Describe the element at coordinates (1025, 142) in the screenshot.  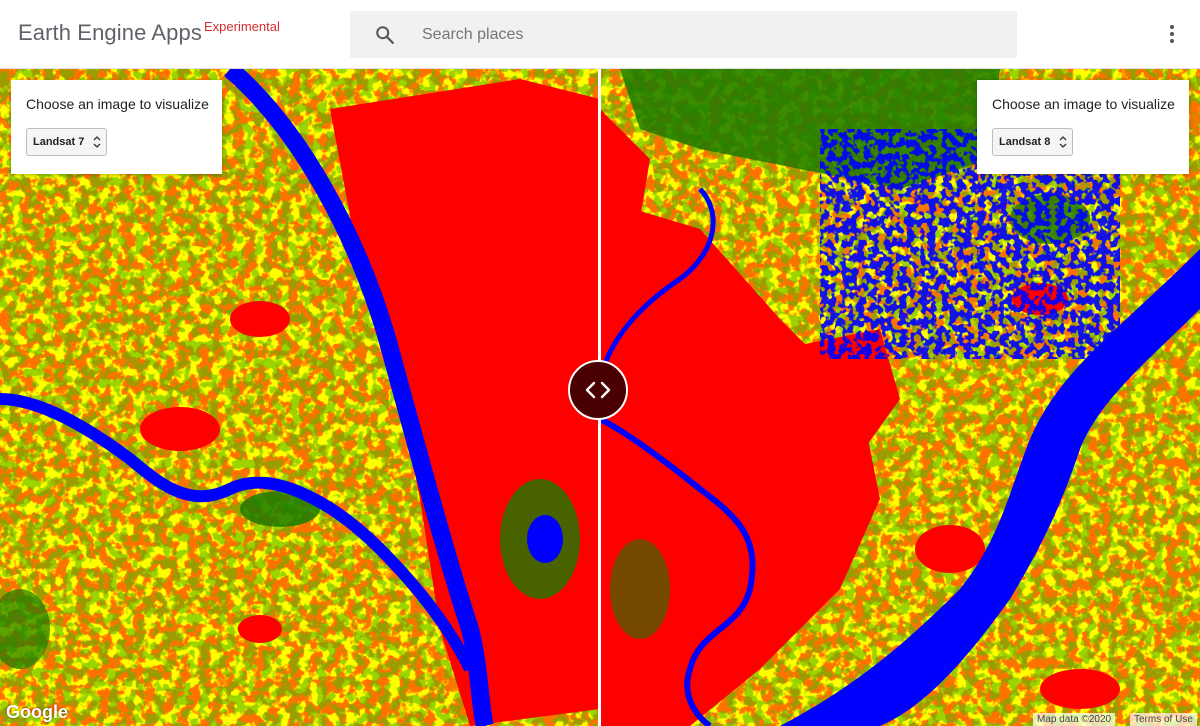
I see `right-select-value: Landsat 8` at that location.